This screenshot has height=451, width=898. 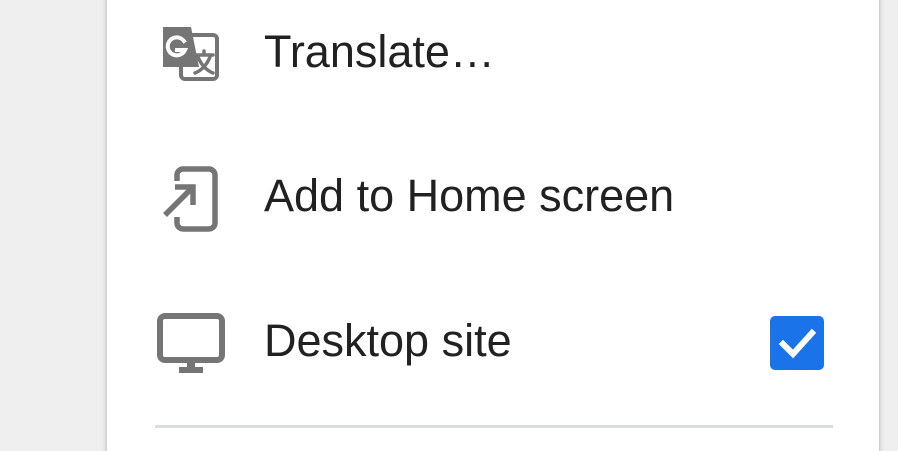 I want to click on desktop-site-checkbox, so click(x=797, y=343).